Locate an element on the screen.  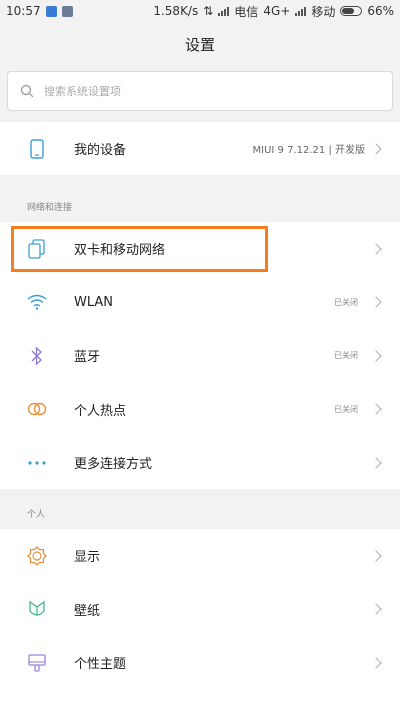
battery-icon is located at coordinates (351, 11).